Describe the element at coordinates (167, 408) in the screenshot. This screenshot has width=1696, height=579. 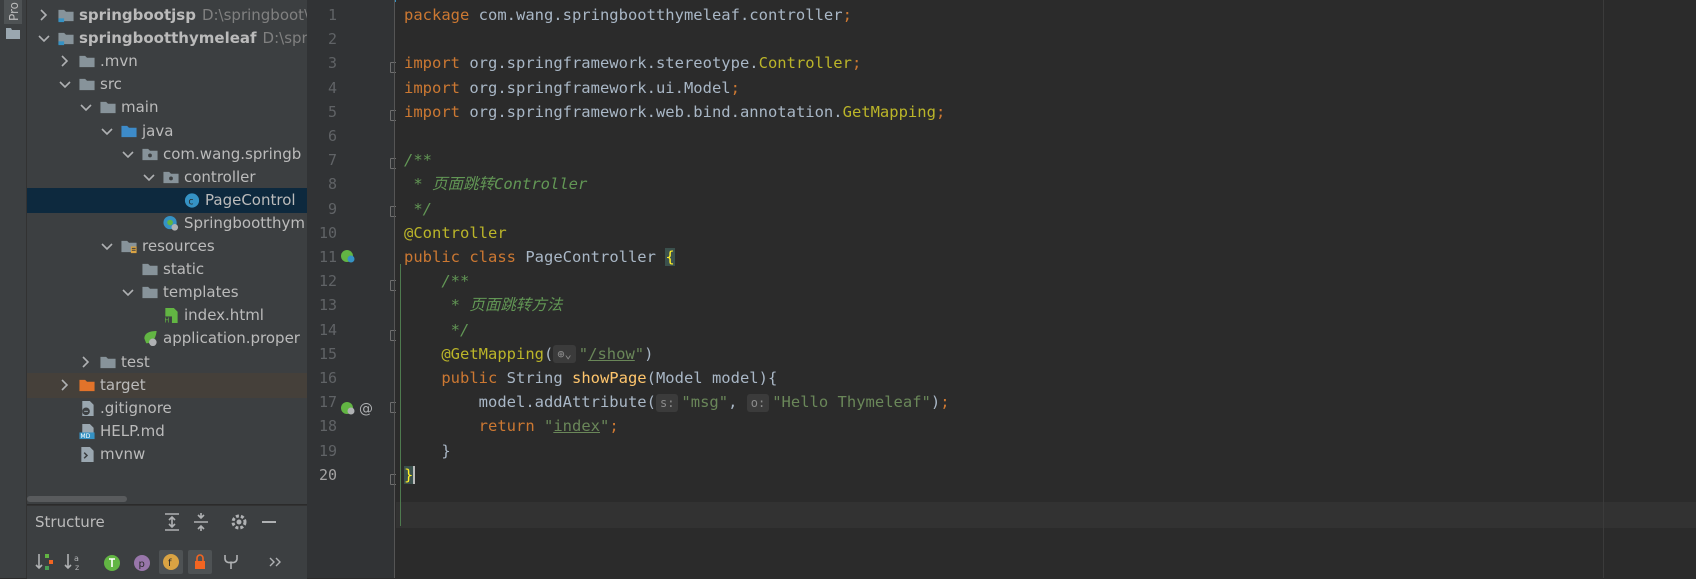
I see `tree-item: .gitignore` at that location.